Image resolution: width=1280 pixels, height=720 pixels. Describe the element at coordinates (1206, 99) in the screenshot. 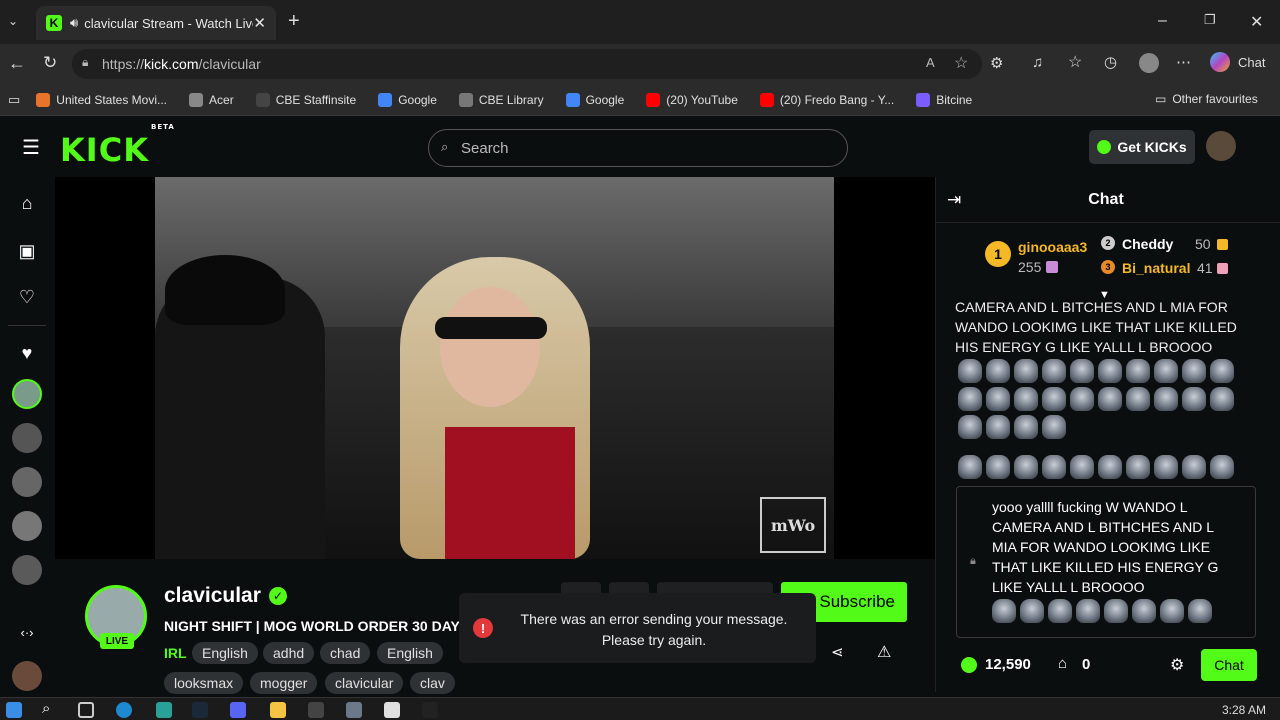

I see `other-favourites: ▭ Other favourites` at that location.